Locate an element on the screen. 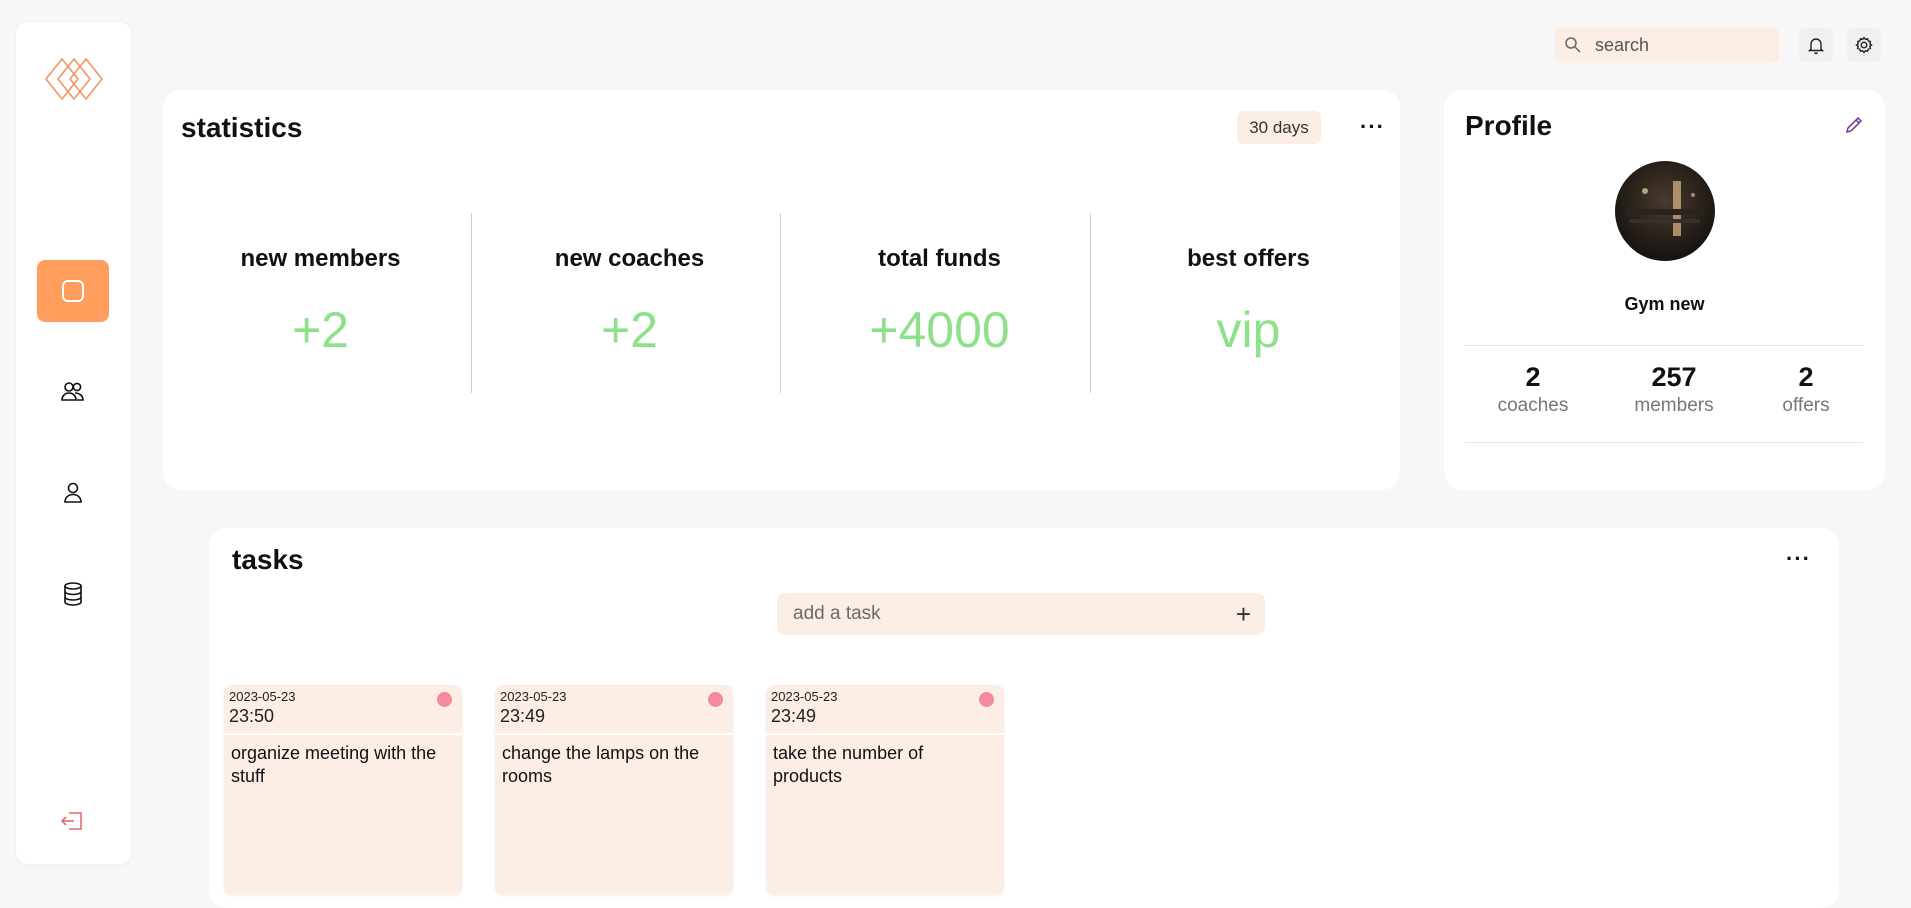 The height and width of the screenshot is (908, 1911). sidebar-item-database is located at coordinates (73, 594).